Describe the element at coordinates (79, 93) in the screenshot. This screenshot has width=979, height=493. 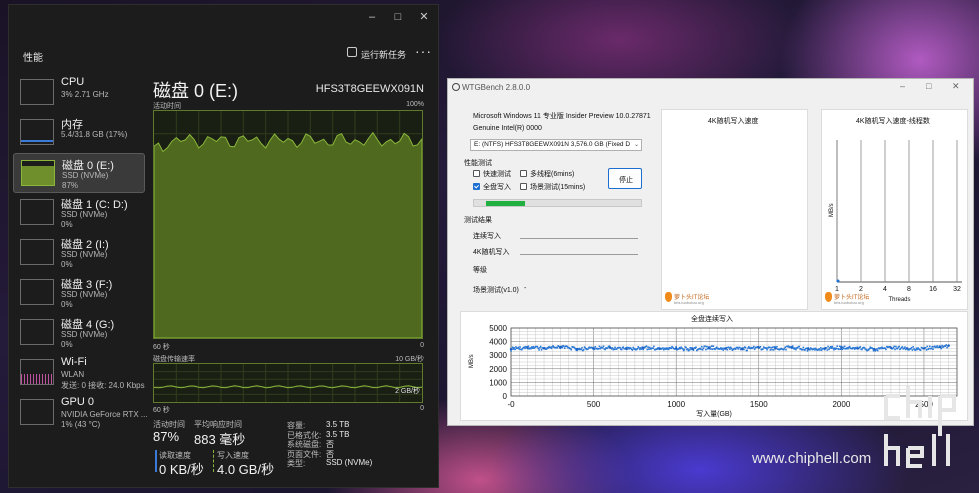
I see `sidebar-item: CPU 3% 2.71 GHz` at that location.